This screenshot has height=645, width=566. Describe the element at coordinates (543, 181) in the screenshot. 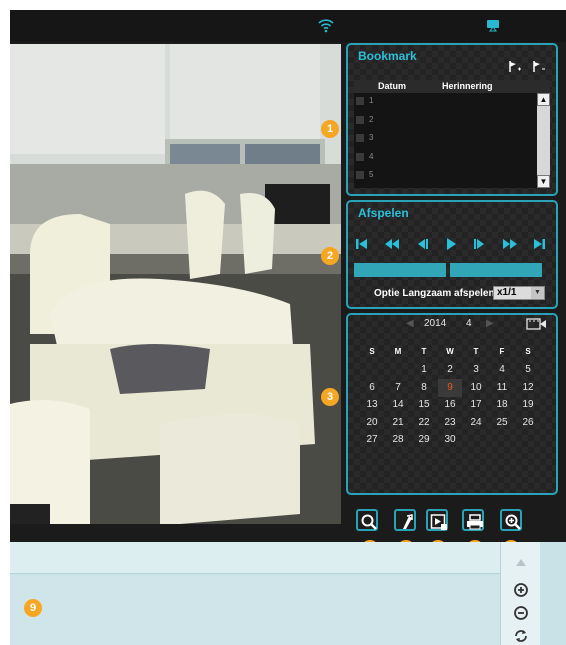

I see `scroll-down-icon: ▼` at that location.